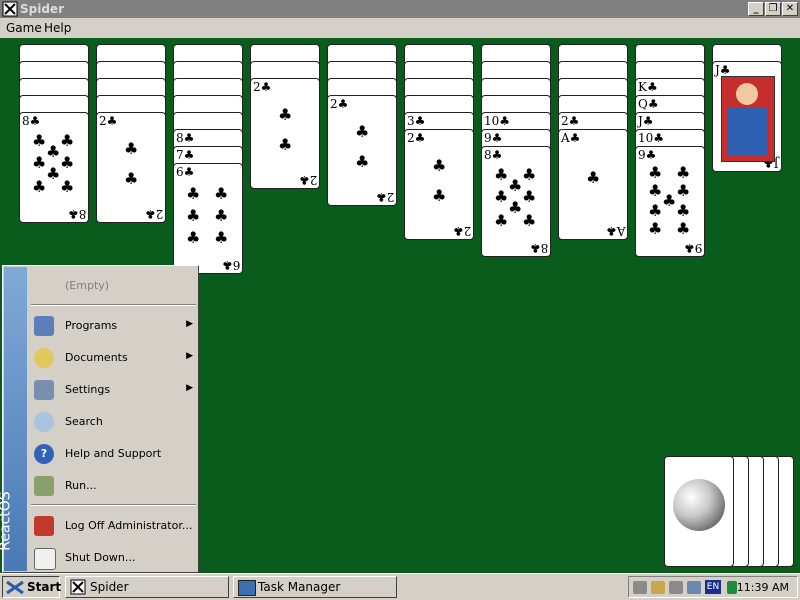 Image resolution: width=800 pixels, height=600 pixels. What do you see at coordinates (84, 421) in the screenshot?
I see `menu-item-label: Search` at bounding box center [84, 421].